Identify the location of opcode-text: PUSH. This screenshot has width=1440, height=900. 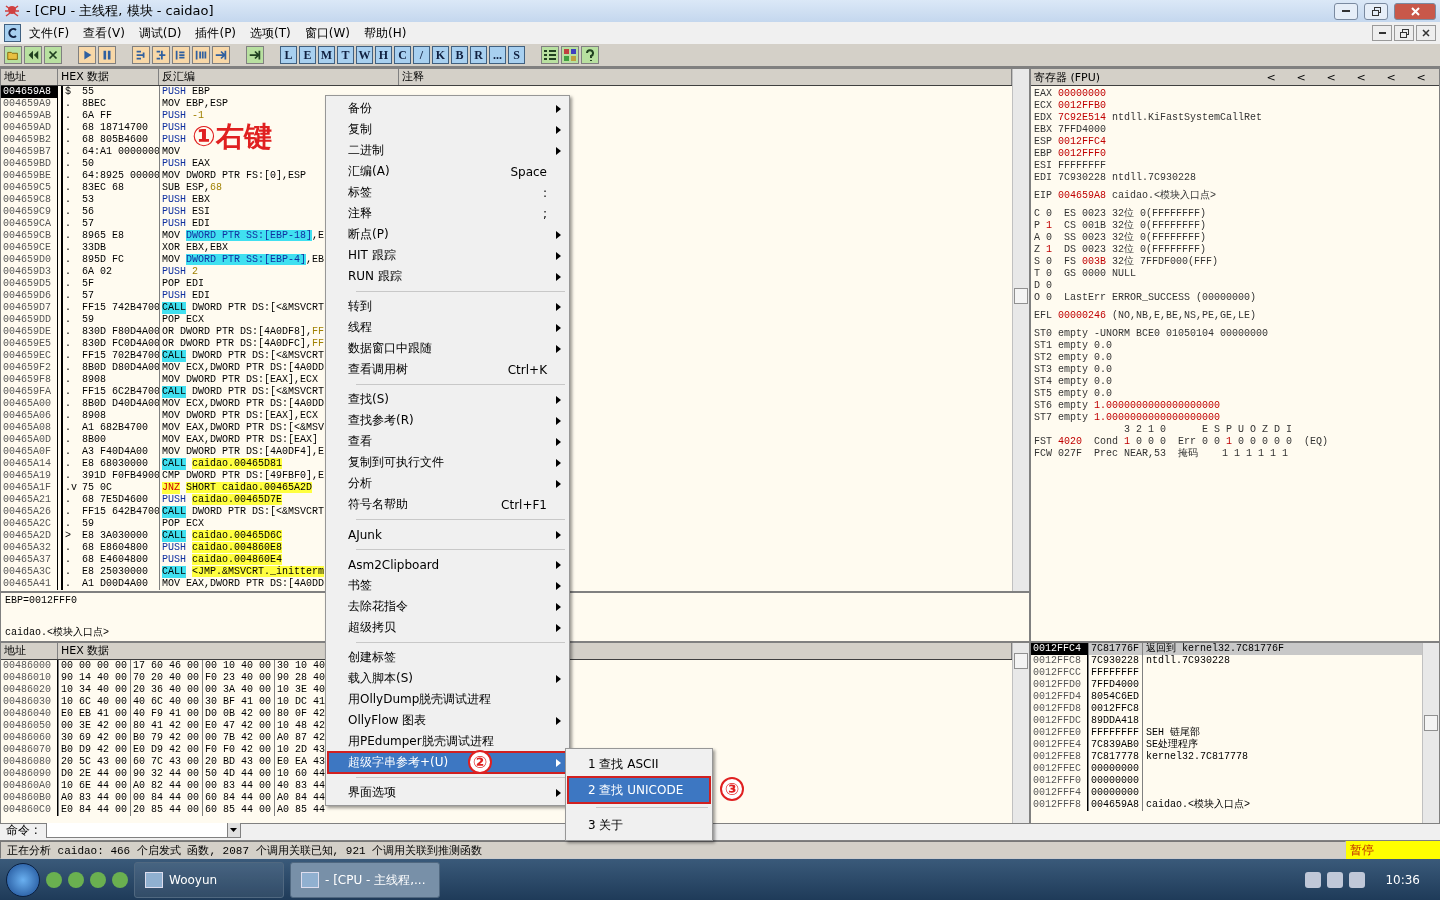
(174, 128).